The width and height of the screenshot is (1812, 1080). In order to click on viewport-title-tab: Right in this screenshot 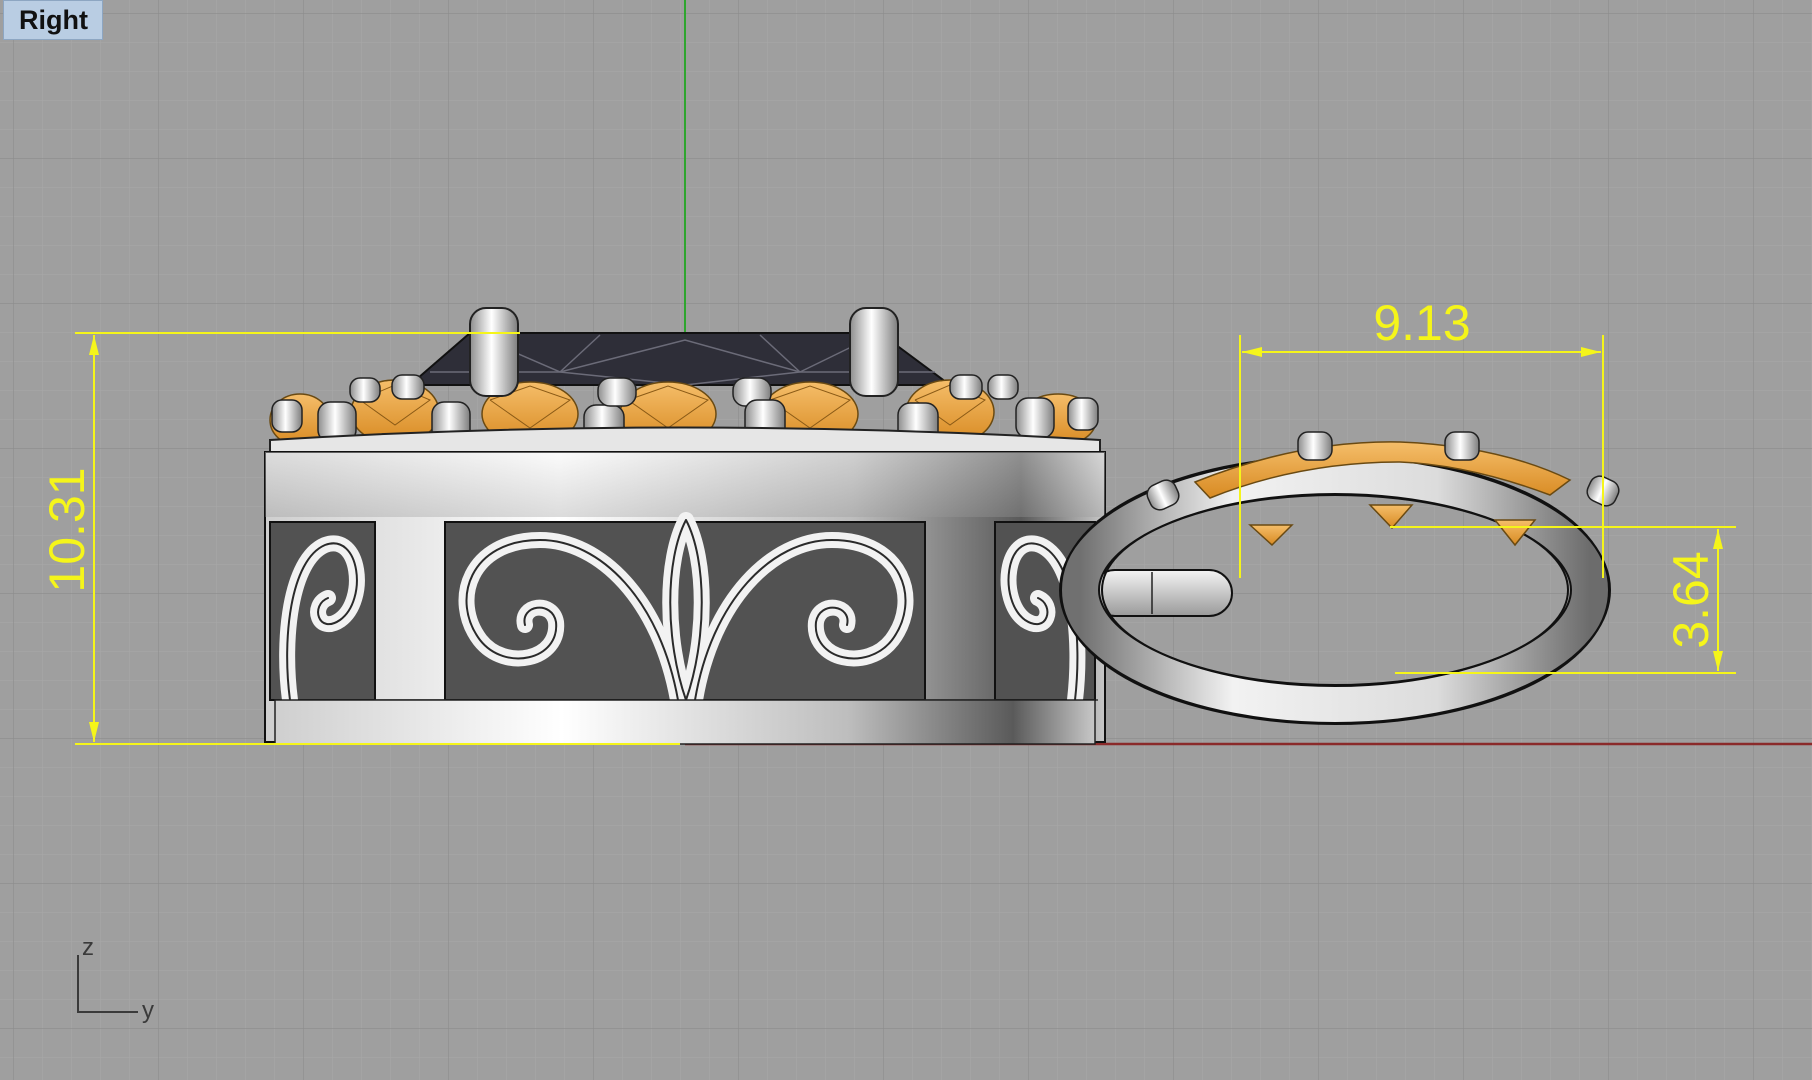, I will do `click(53, 20)`.